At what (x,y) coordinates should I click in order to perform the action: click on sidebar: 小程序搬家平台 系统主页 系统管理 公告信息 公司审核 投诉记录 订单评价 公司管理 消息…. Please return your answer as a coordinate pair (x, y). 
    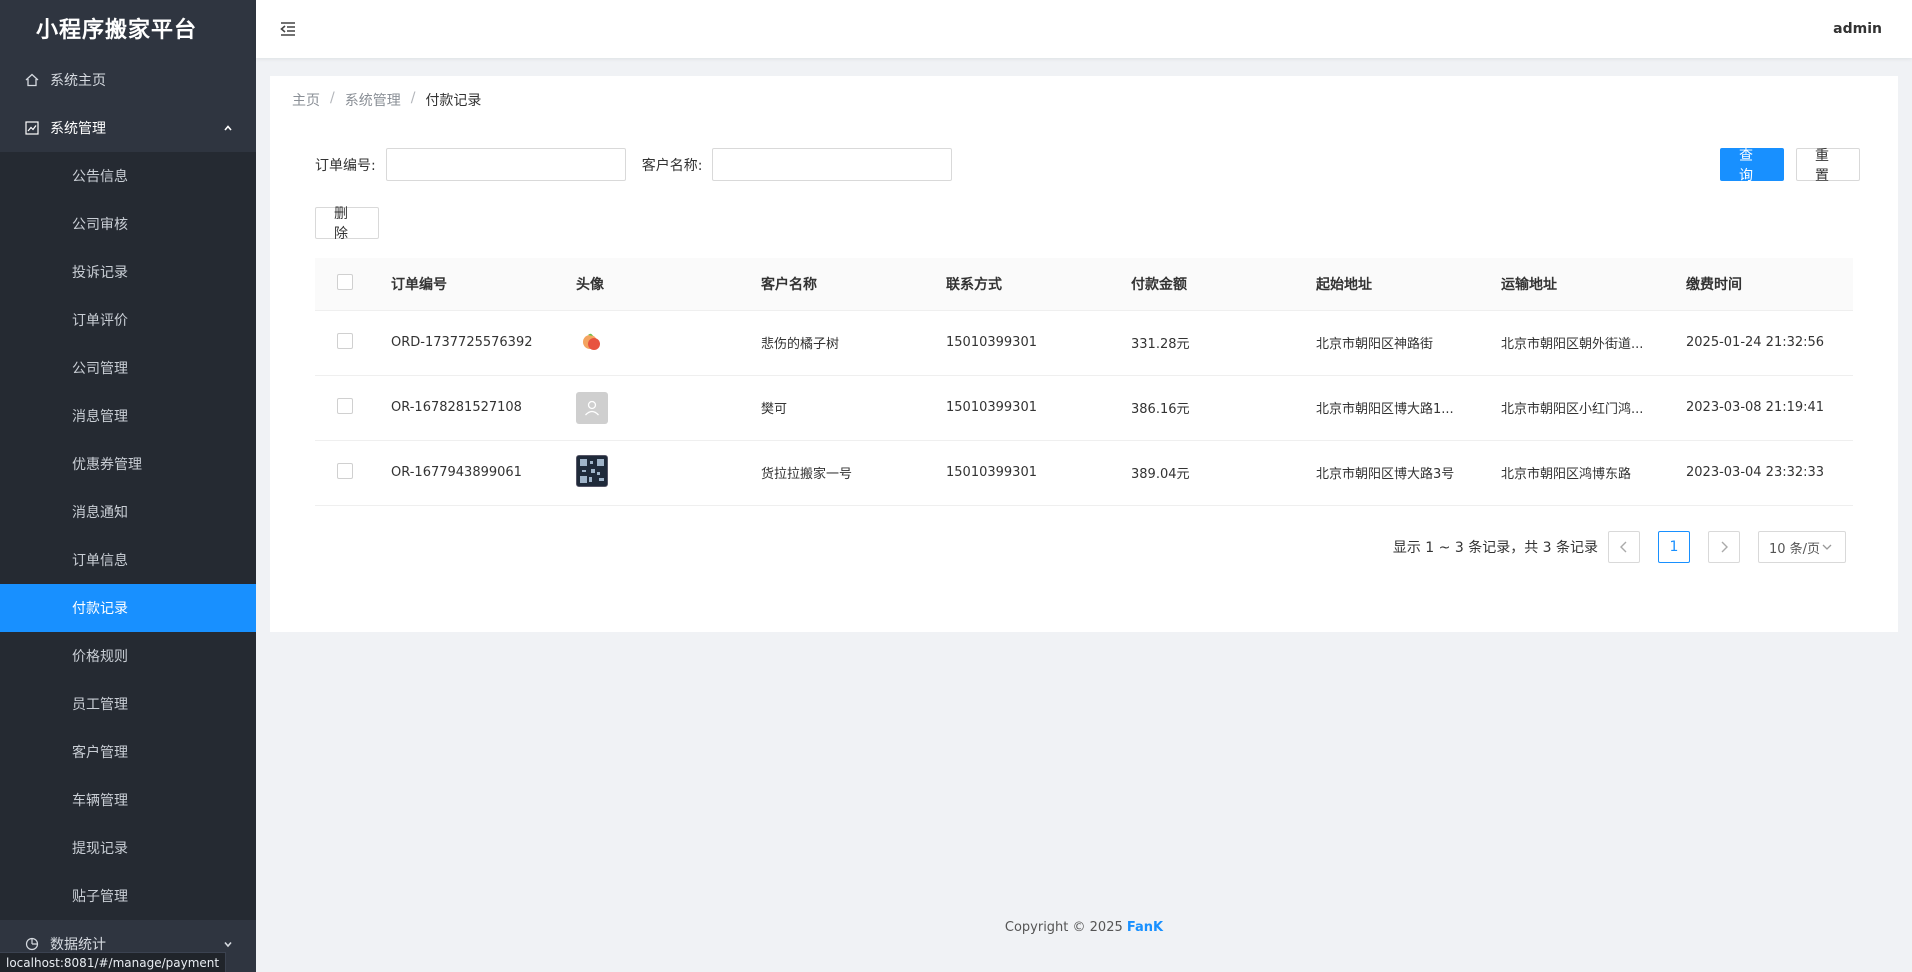
    Looking at the image, I should click on (128, 486).